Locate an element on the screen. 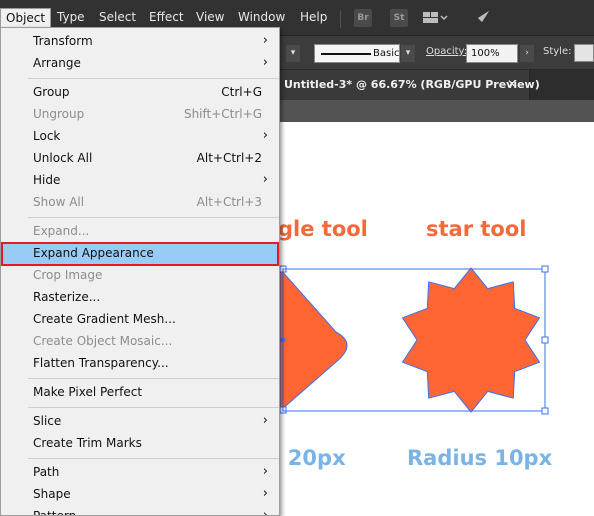  stock-icon: St is located at coordinates (399, 18).